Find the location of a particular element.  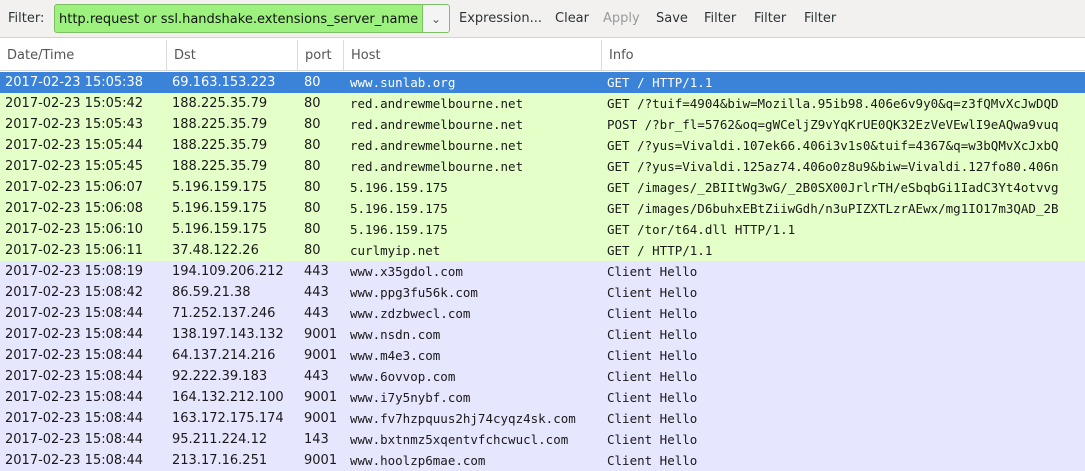

packet-info: GET / HTTP/1.1 is located at coordinates (660, 82).